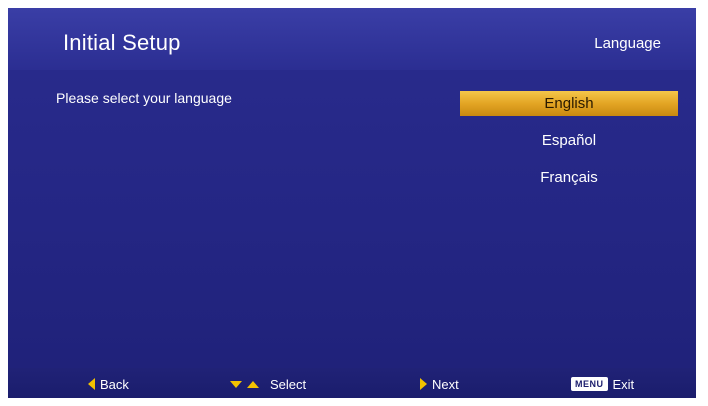 This screenshot has width=708, height=406. I want to click on select-label: Select, so click(288, 384).